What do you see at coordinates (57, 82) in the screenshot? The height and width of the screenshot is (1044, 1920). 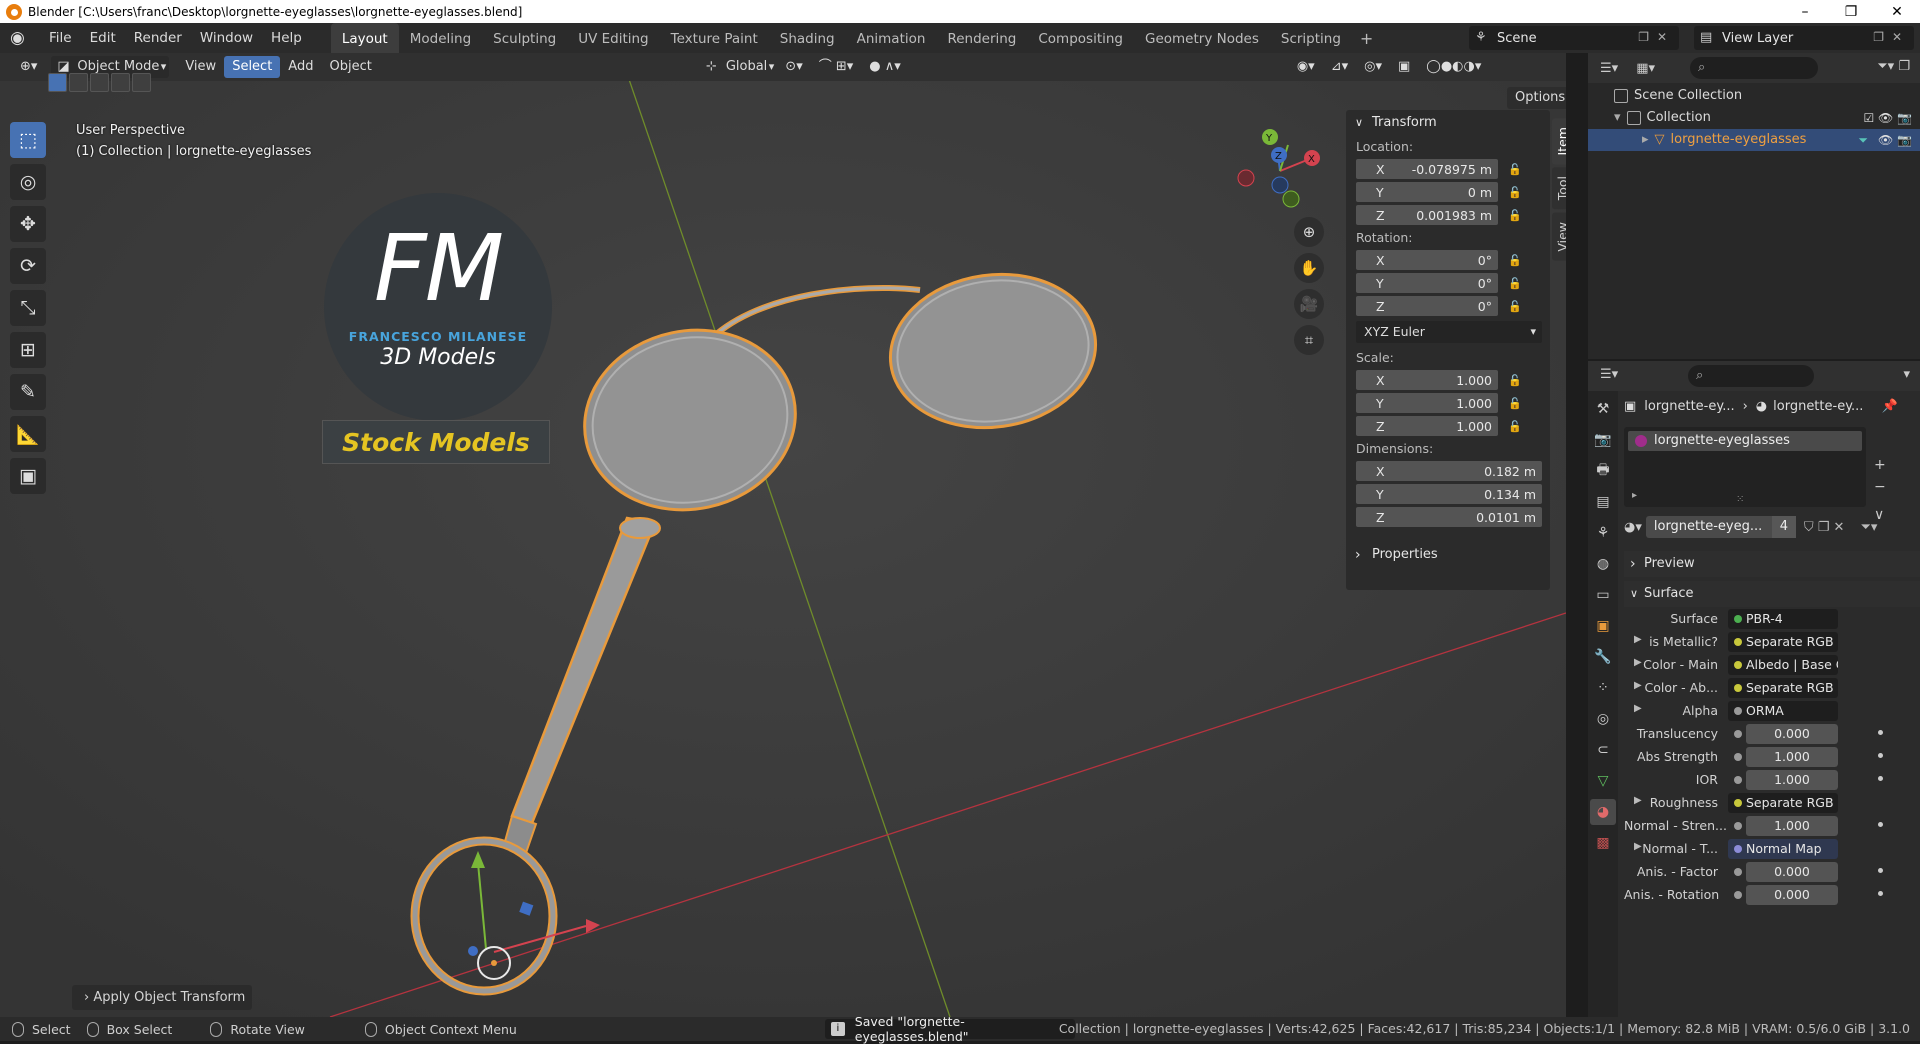 I see `select-mode-new` at bounding box center [57, 82].